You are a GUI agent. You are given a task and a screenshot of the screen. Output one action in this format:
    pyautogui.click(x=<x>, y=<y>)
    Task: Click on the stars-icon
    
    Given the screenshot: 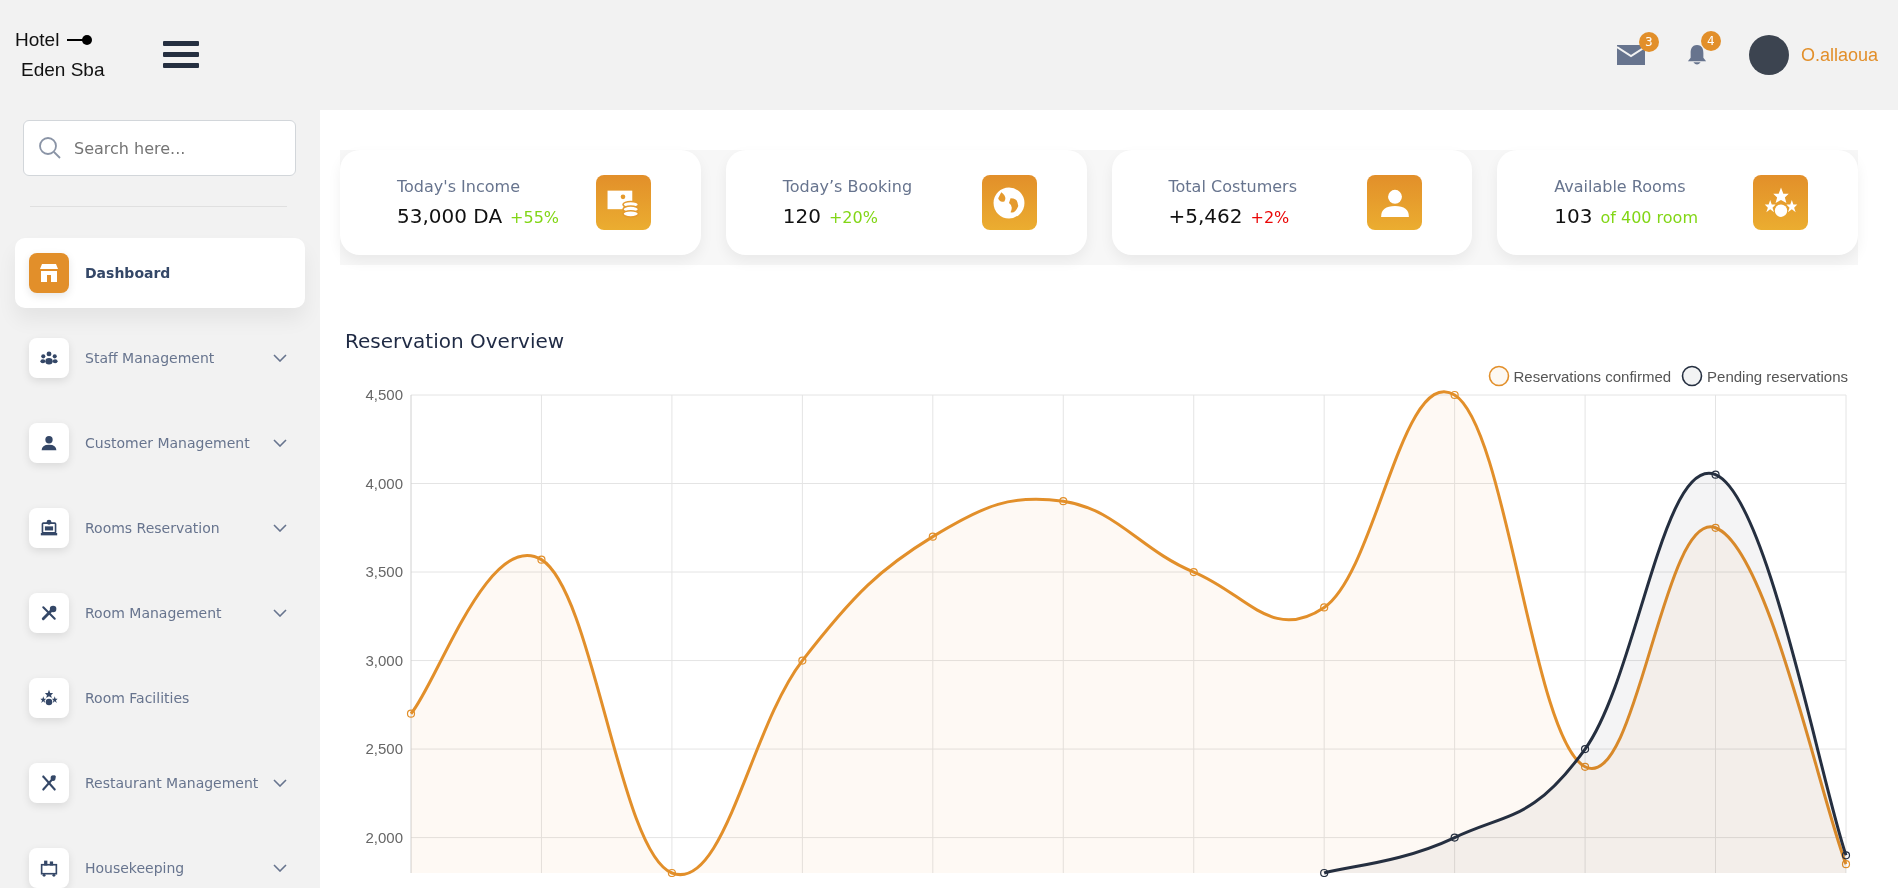 What is the action you would take?
    pyautogui.click(x=49, y=698)
    